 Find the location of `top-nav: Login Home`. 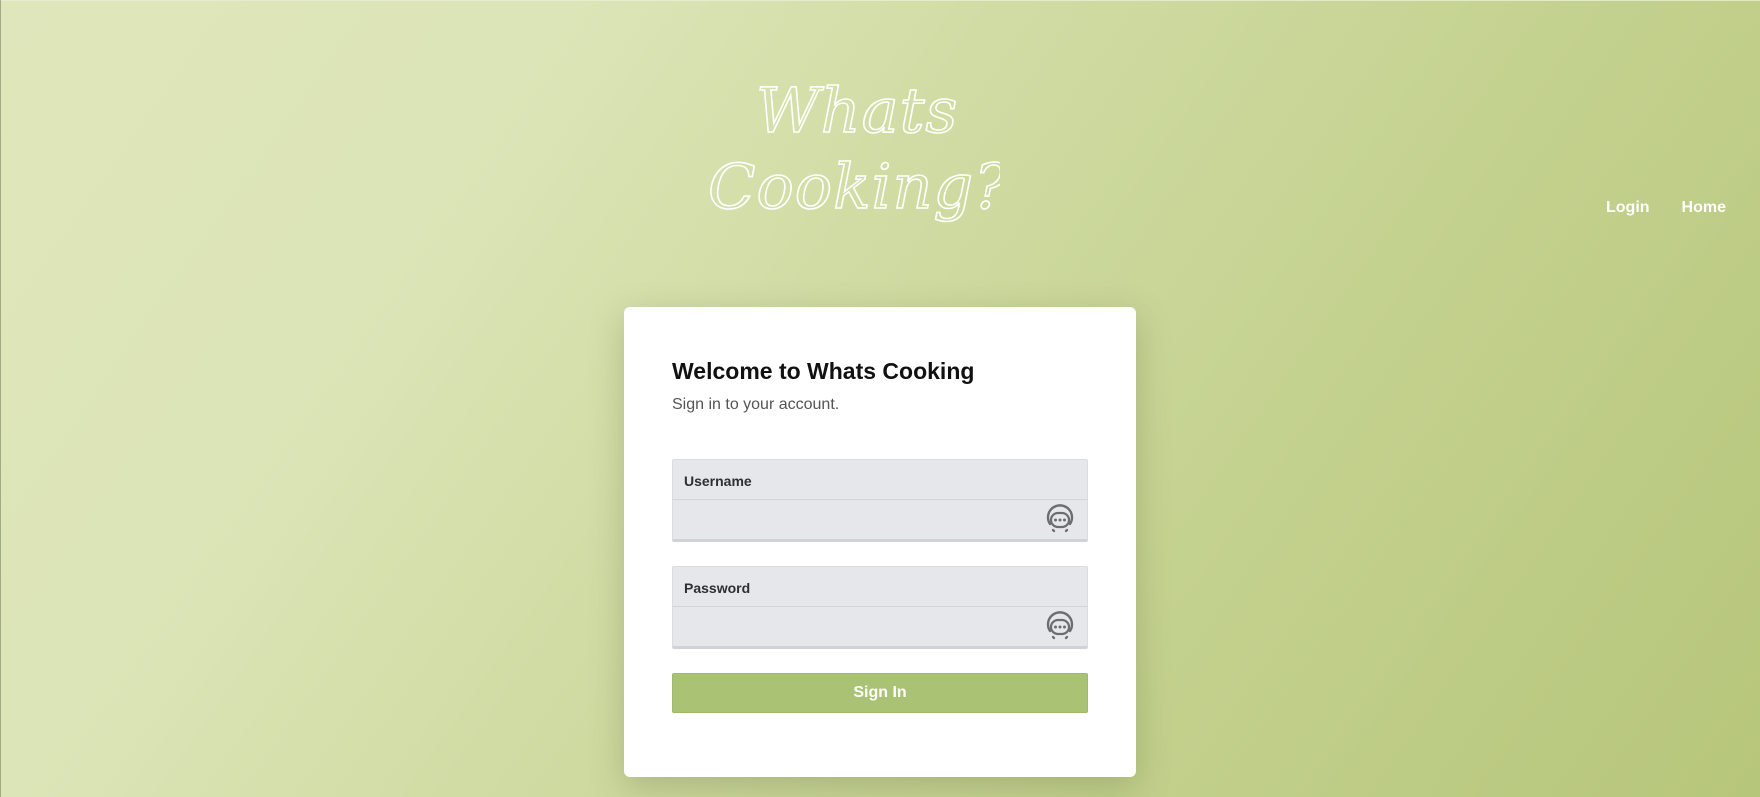

top-nav: Login Home is located at coordinates (1666, 208).